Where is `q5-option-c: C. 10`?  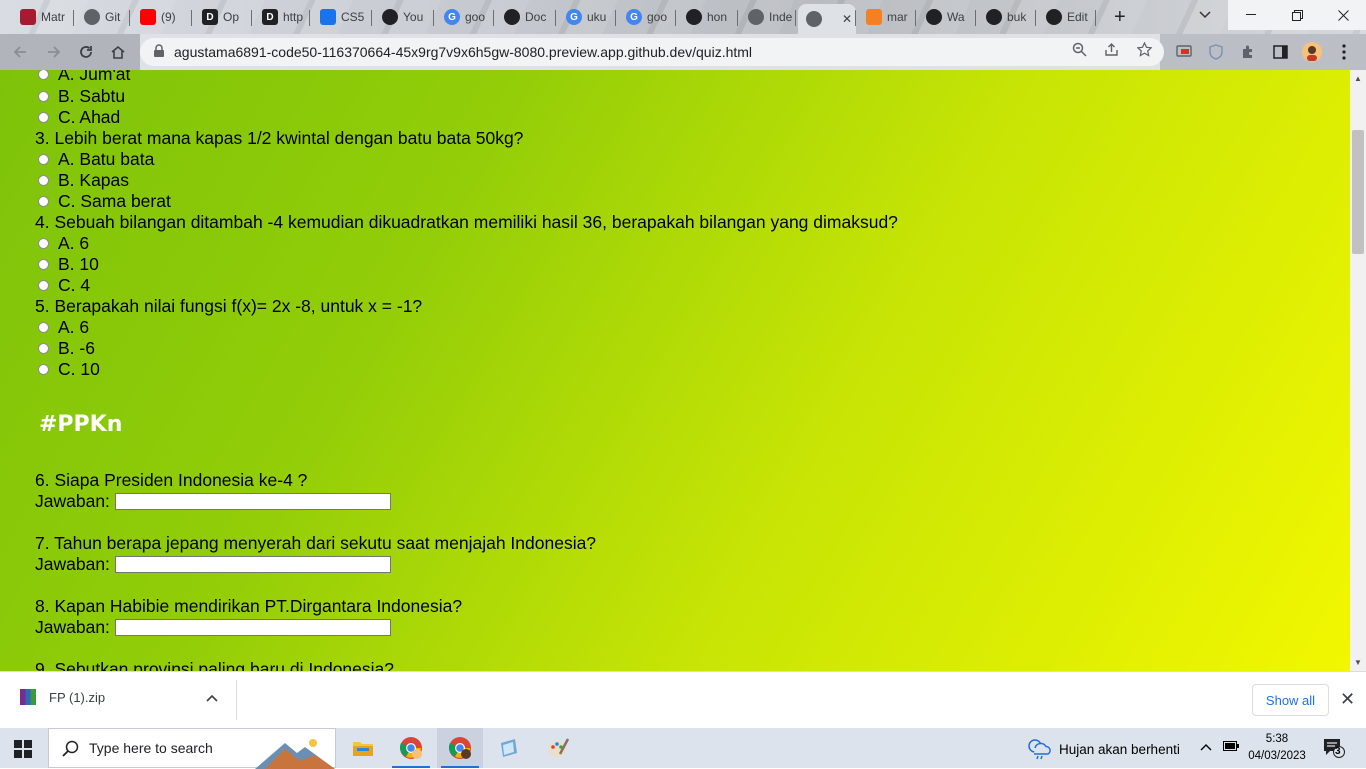 q5-option-c: C. 10 is located at coordinates (69, 369).